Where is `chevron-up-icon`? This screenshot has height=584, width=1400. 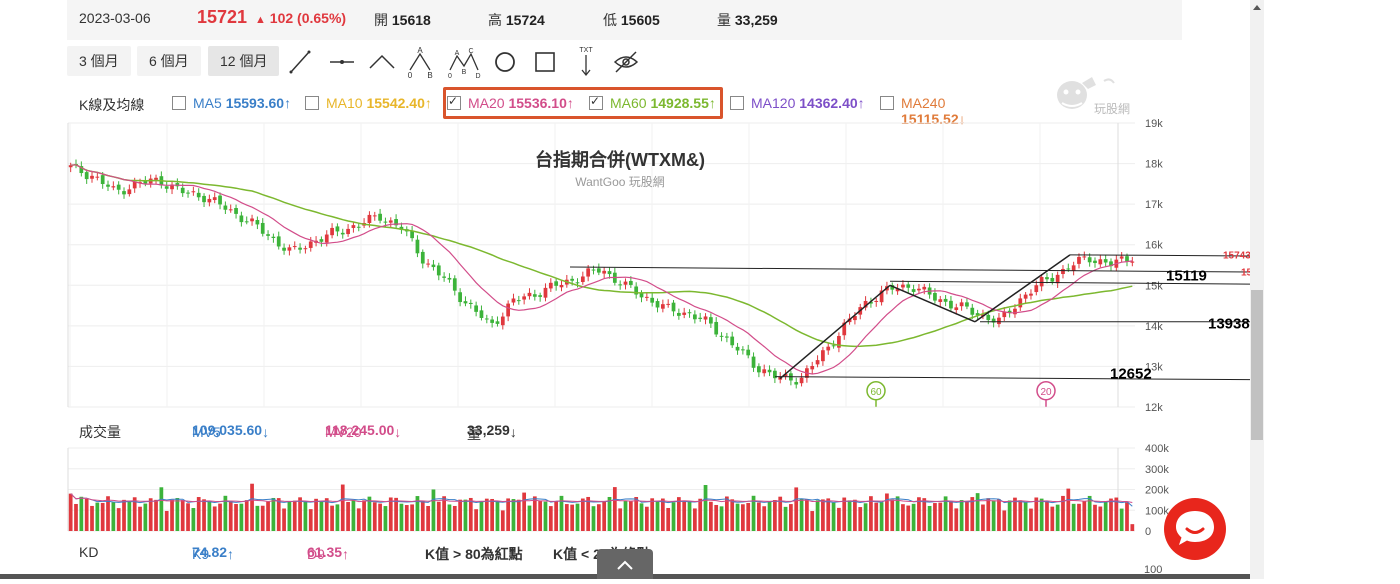
chevron-up-icon is located at coordinates (625, 565).